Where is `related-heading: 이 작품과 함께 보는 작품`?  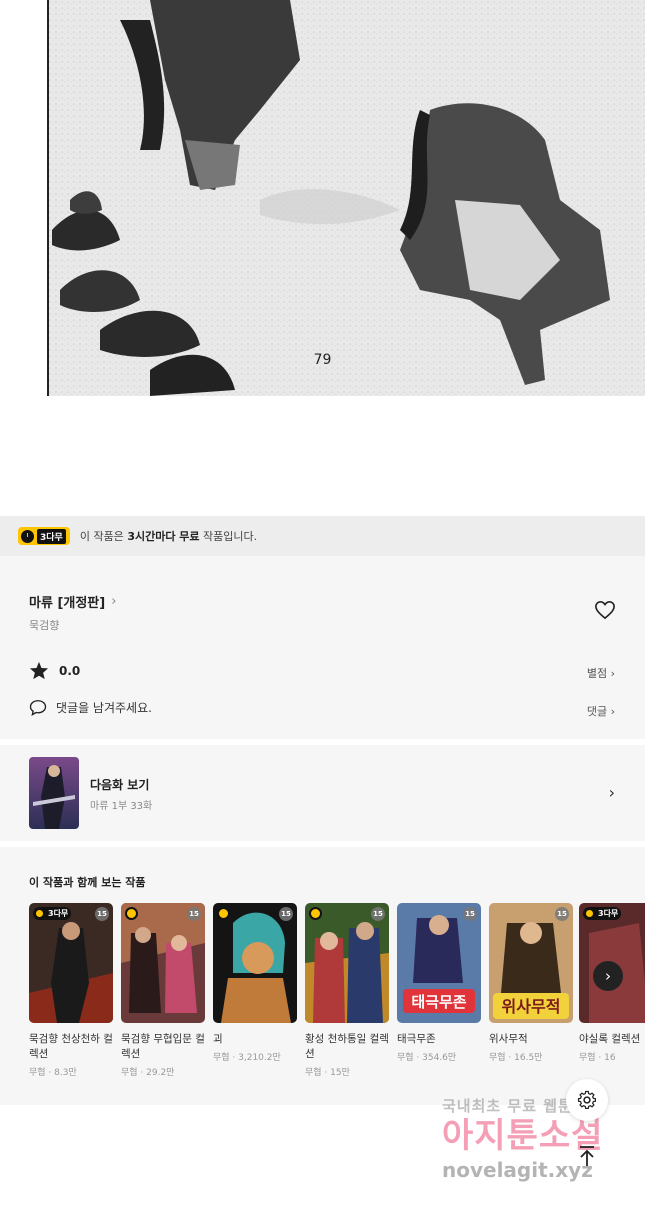
related-heading: 이 작품과 함께 보는 작품 is located at coordinates (87, 882).